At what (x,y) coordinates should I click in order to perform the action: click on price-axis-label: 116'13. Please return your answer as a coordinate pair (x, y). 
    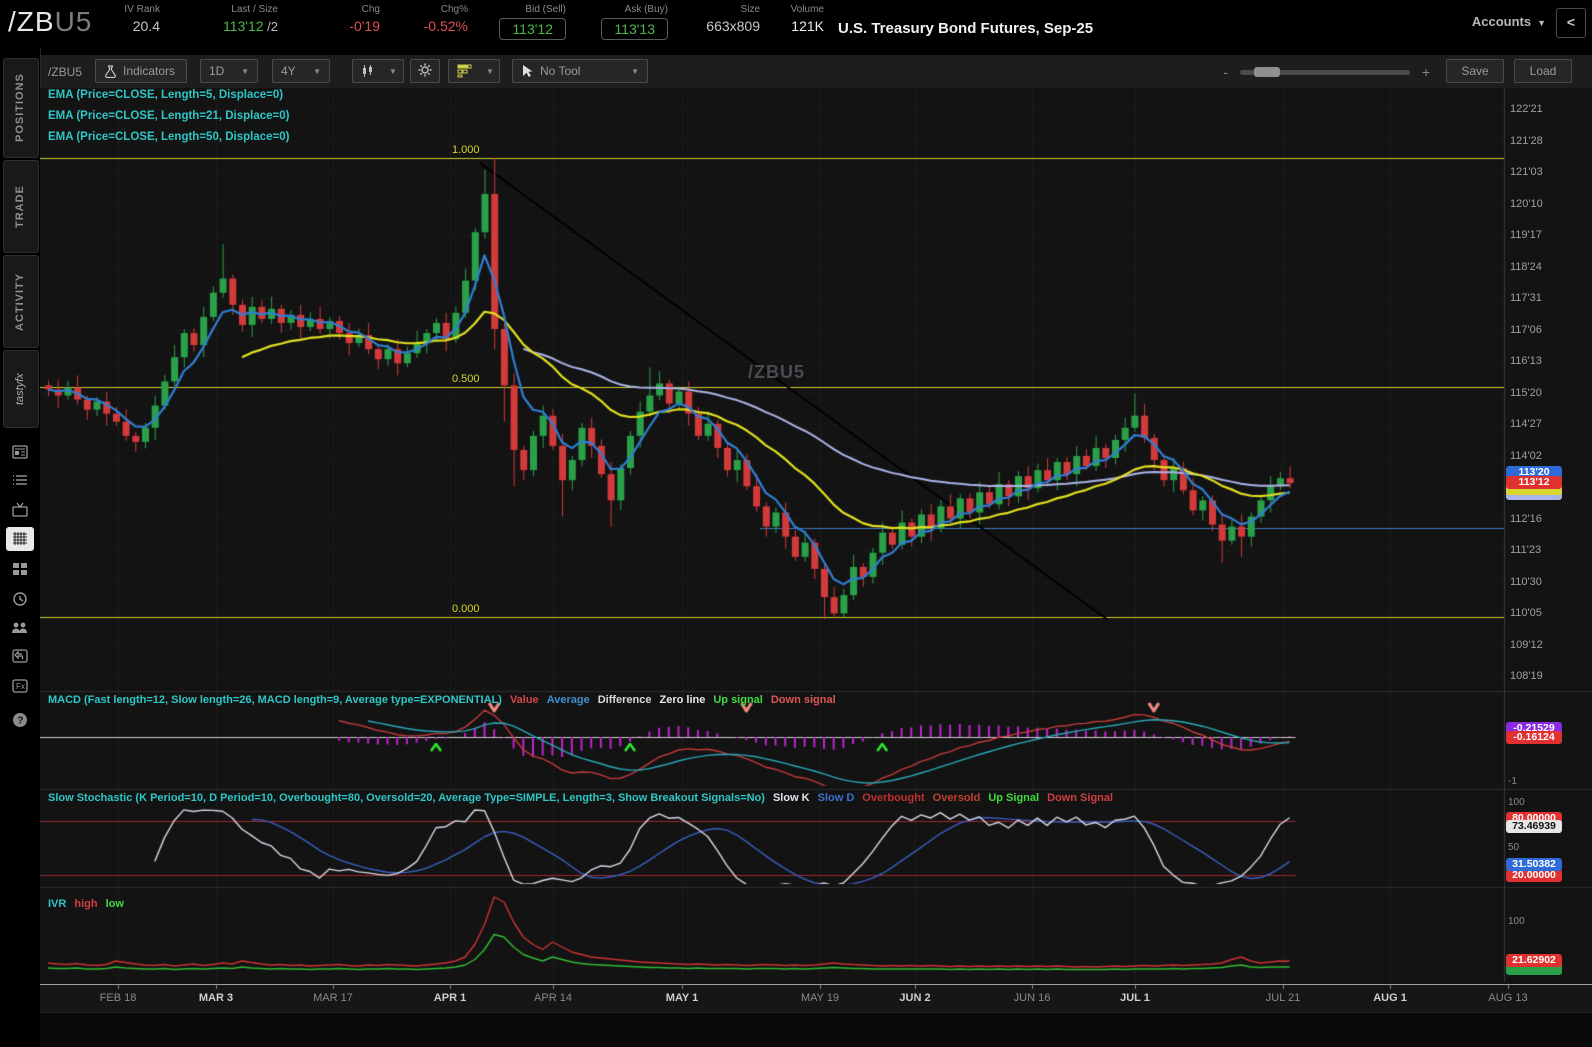
    Looking at the image, I should click on (1526, 361).